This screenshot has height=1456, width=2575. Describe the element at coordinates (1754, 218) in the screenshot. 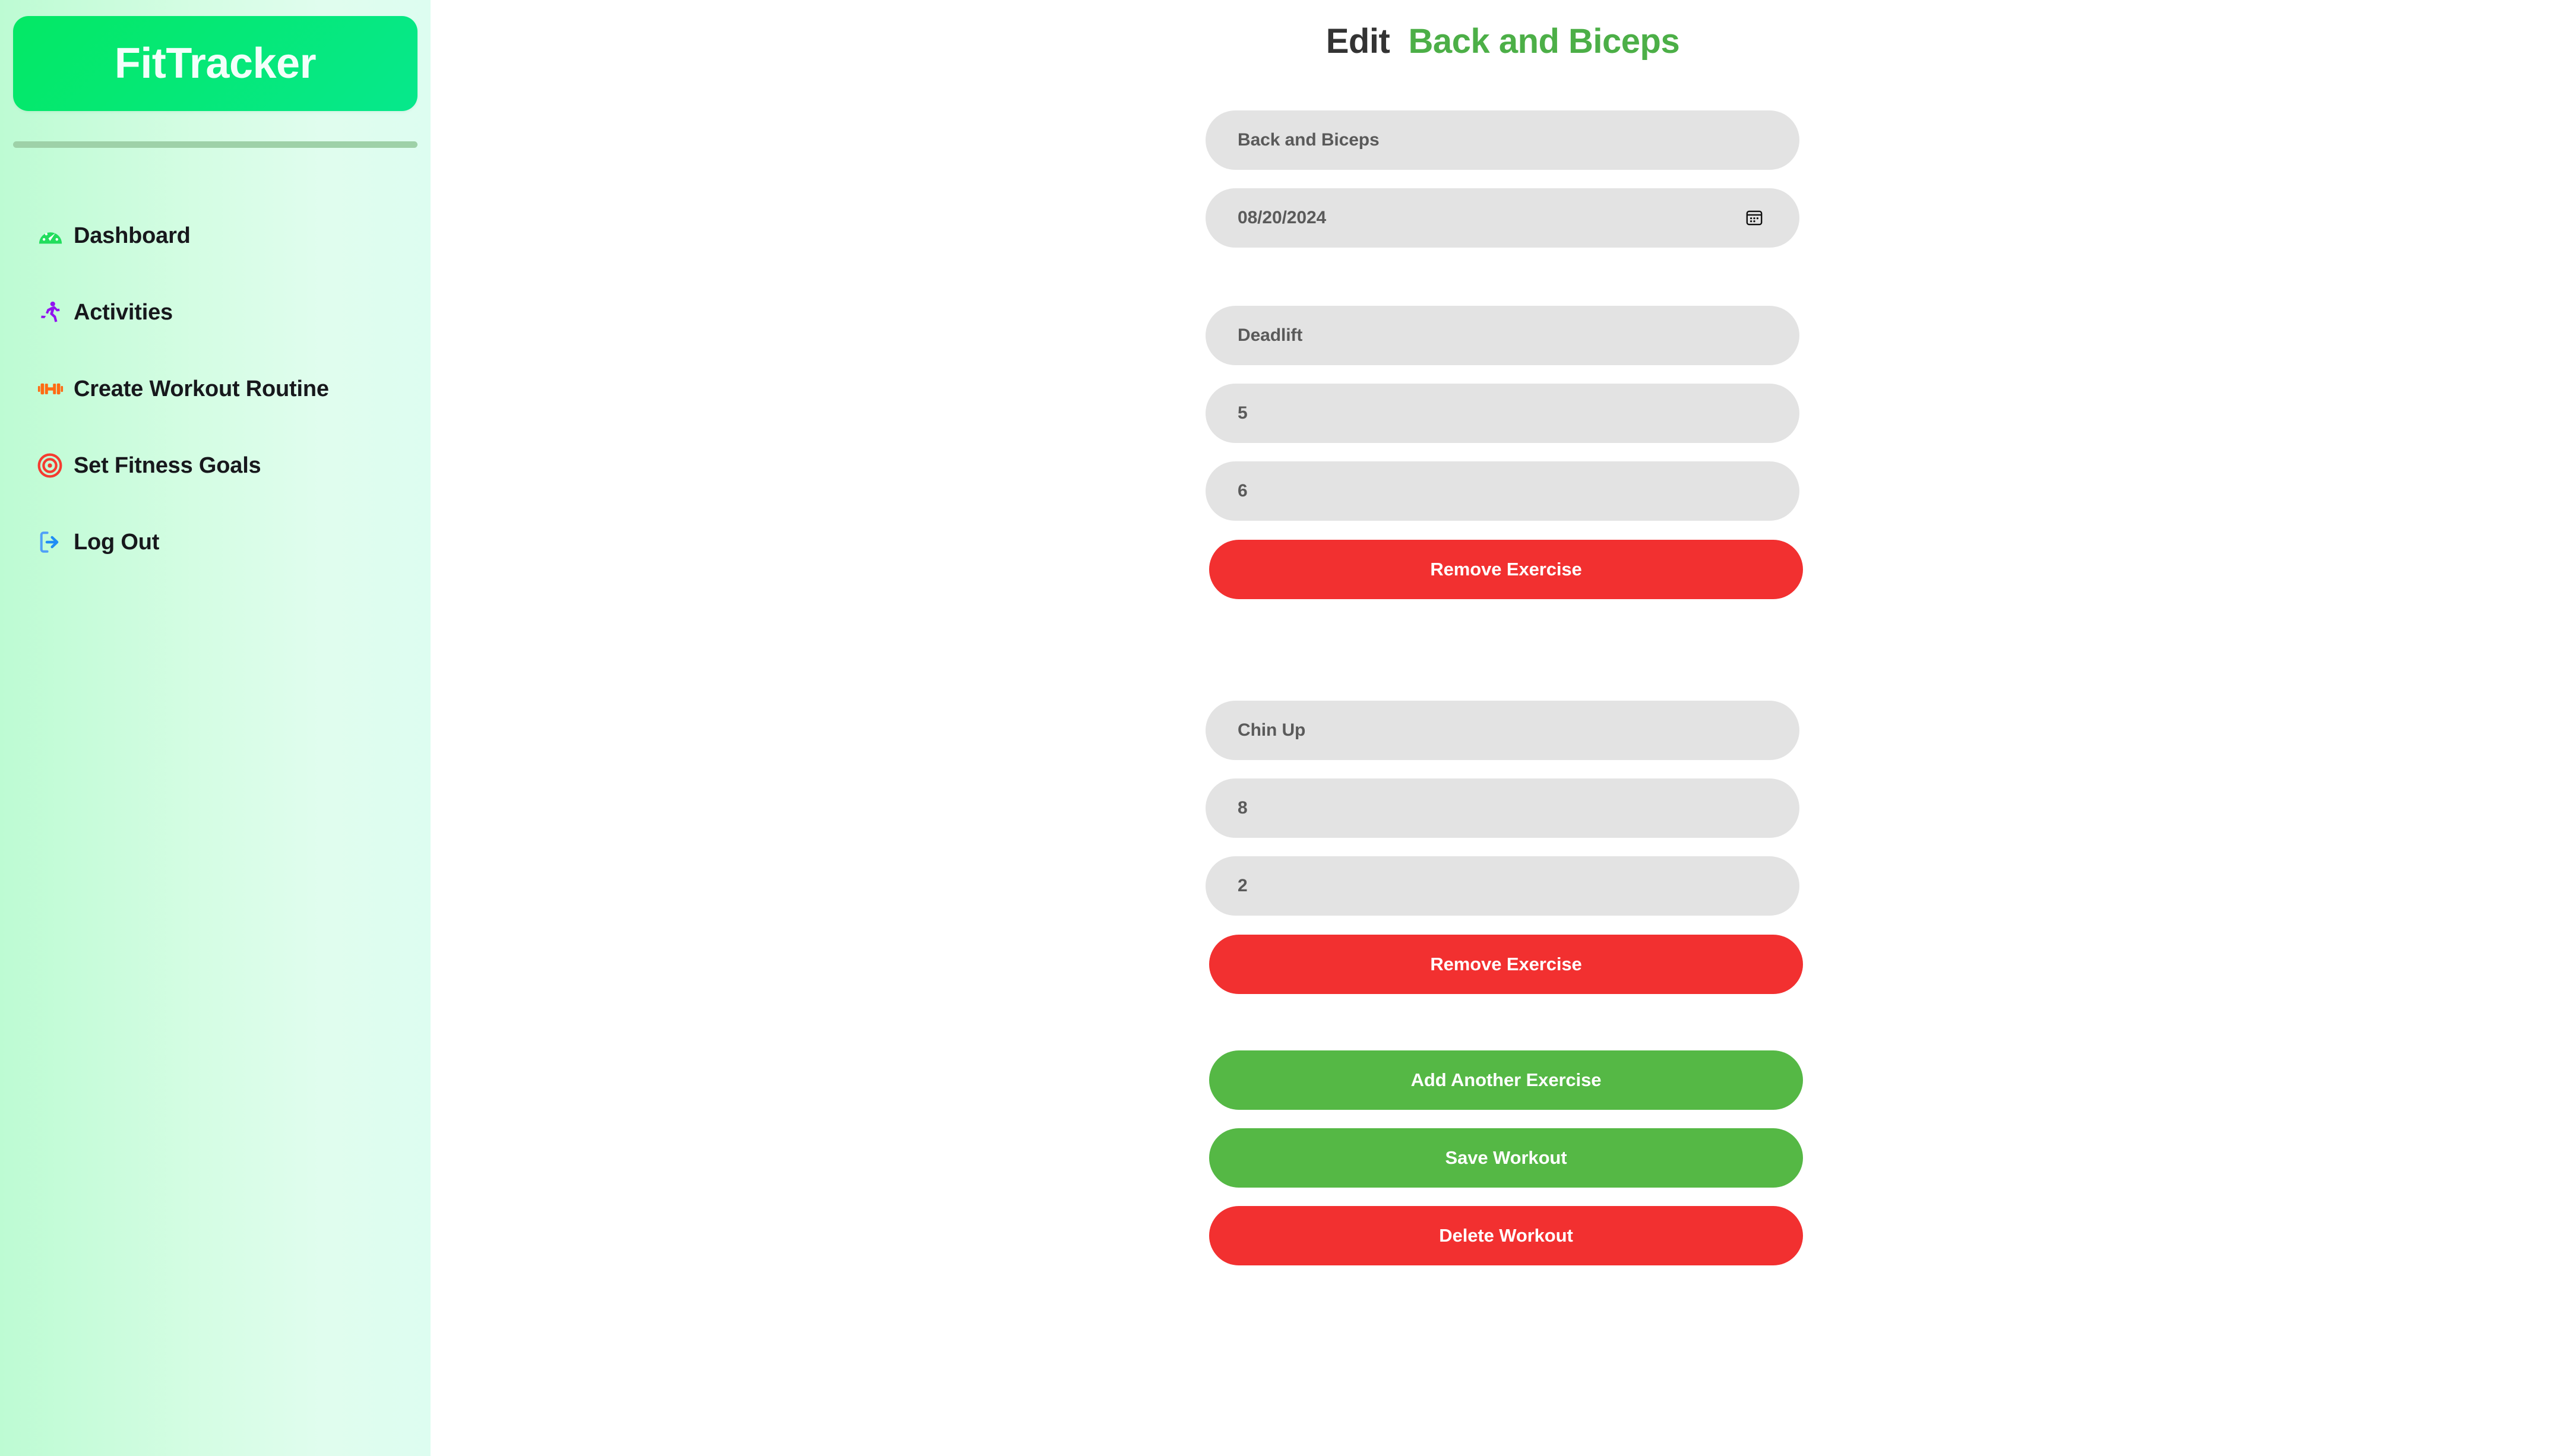

I see `calendar-icon` at that location.